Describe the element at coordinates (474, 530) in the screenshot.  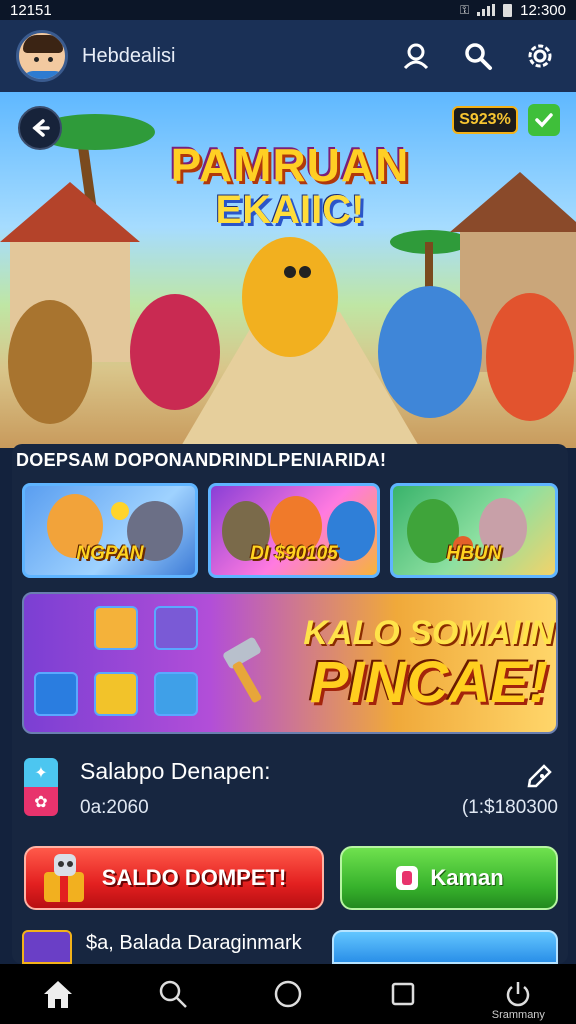
I see `game-card-3: HBUN` at that location.